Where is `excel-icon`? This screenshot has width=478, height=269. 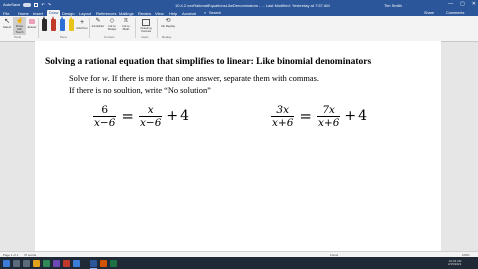
excel-icon is located at coordinates (113, 263).